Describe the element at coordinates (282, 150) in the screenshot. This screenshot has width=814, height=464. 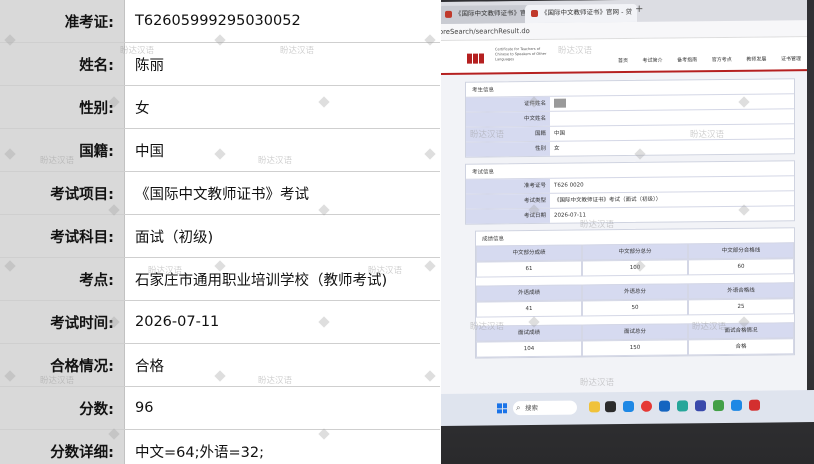
I see `row-value: 中国` at that location.